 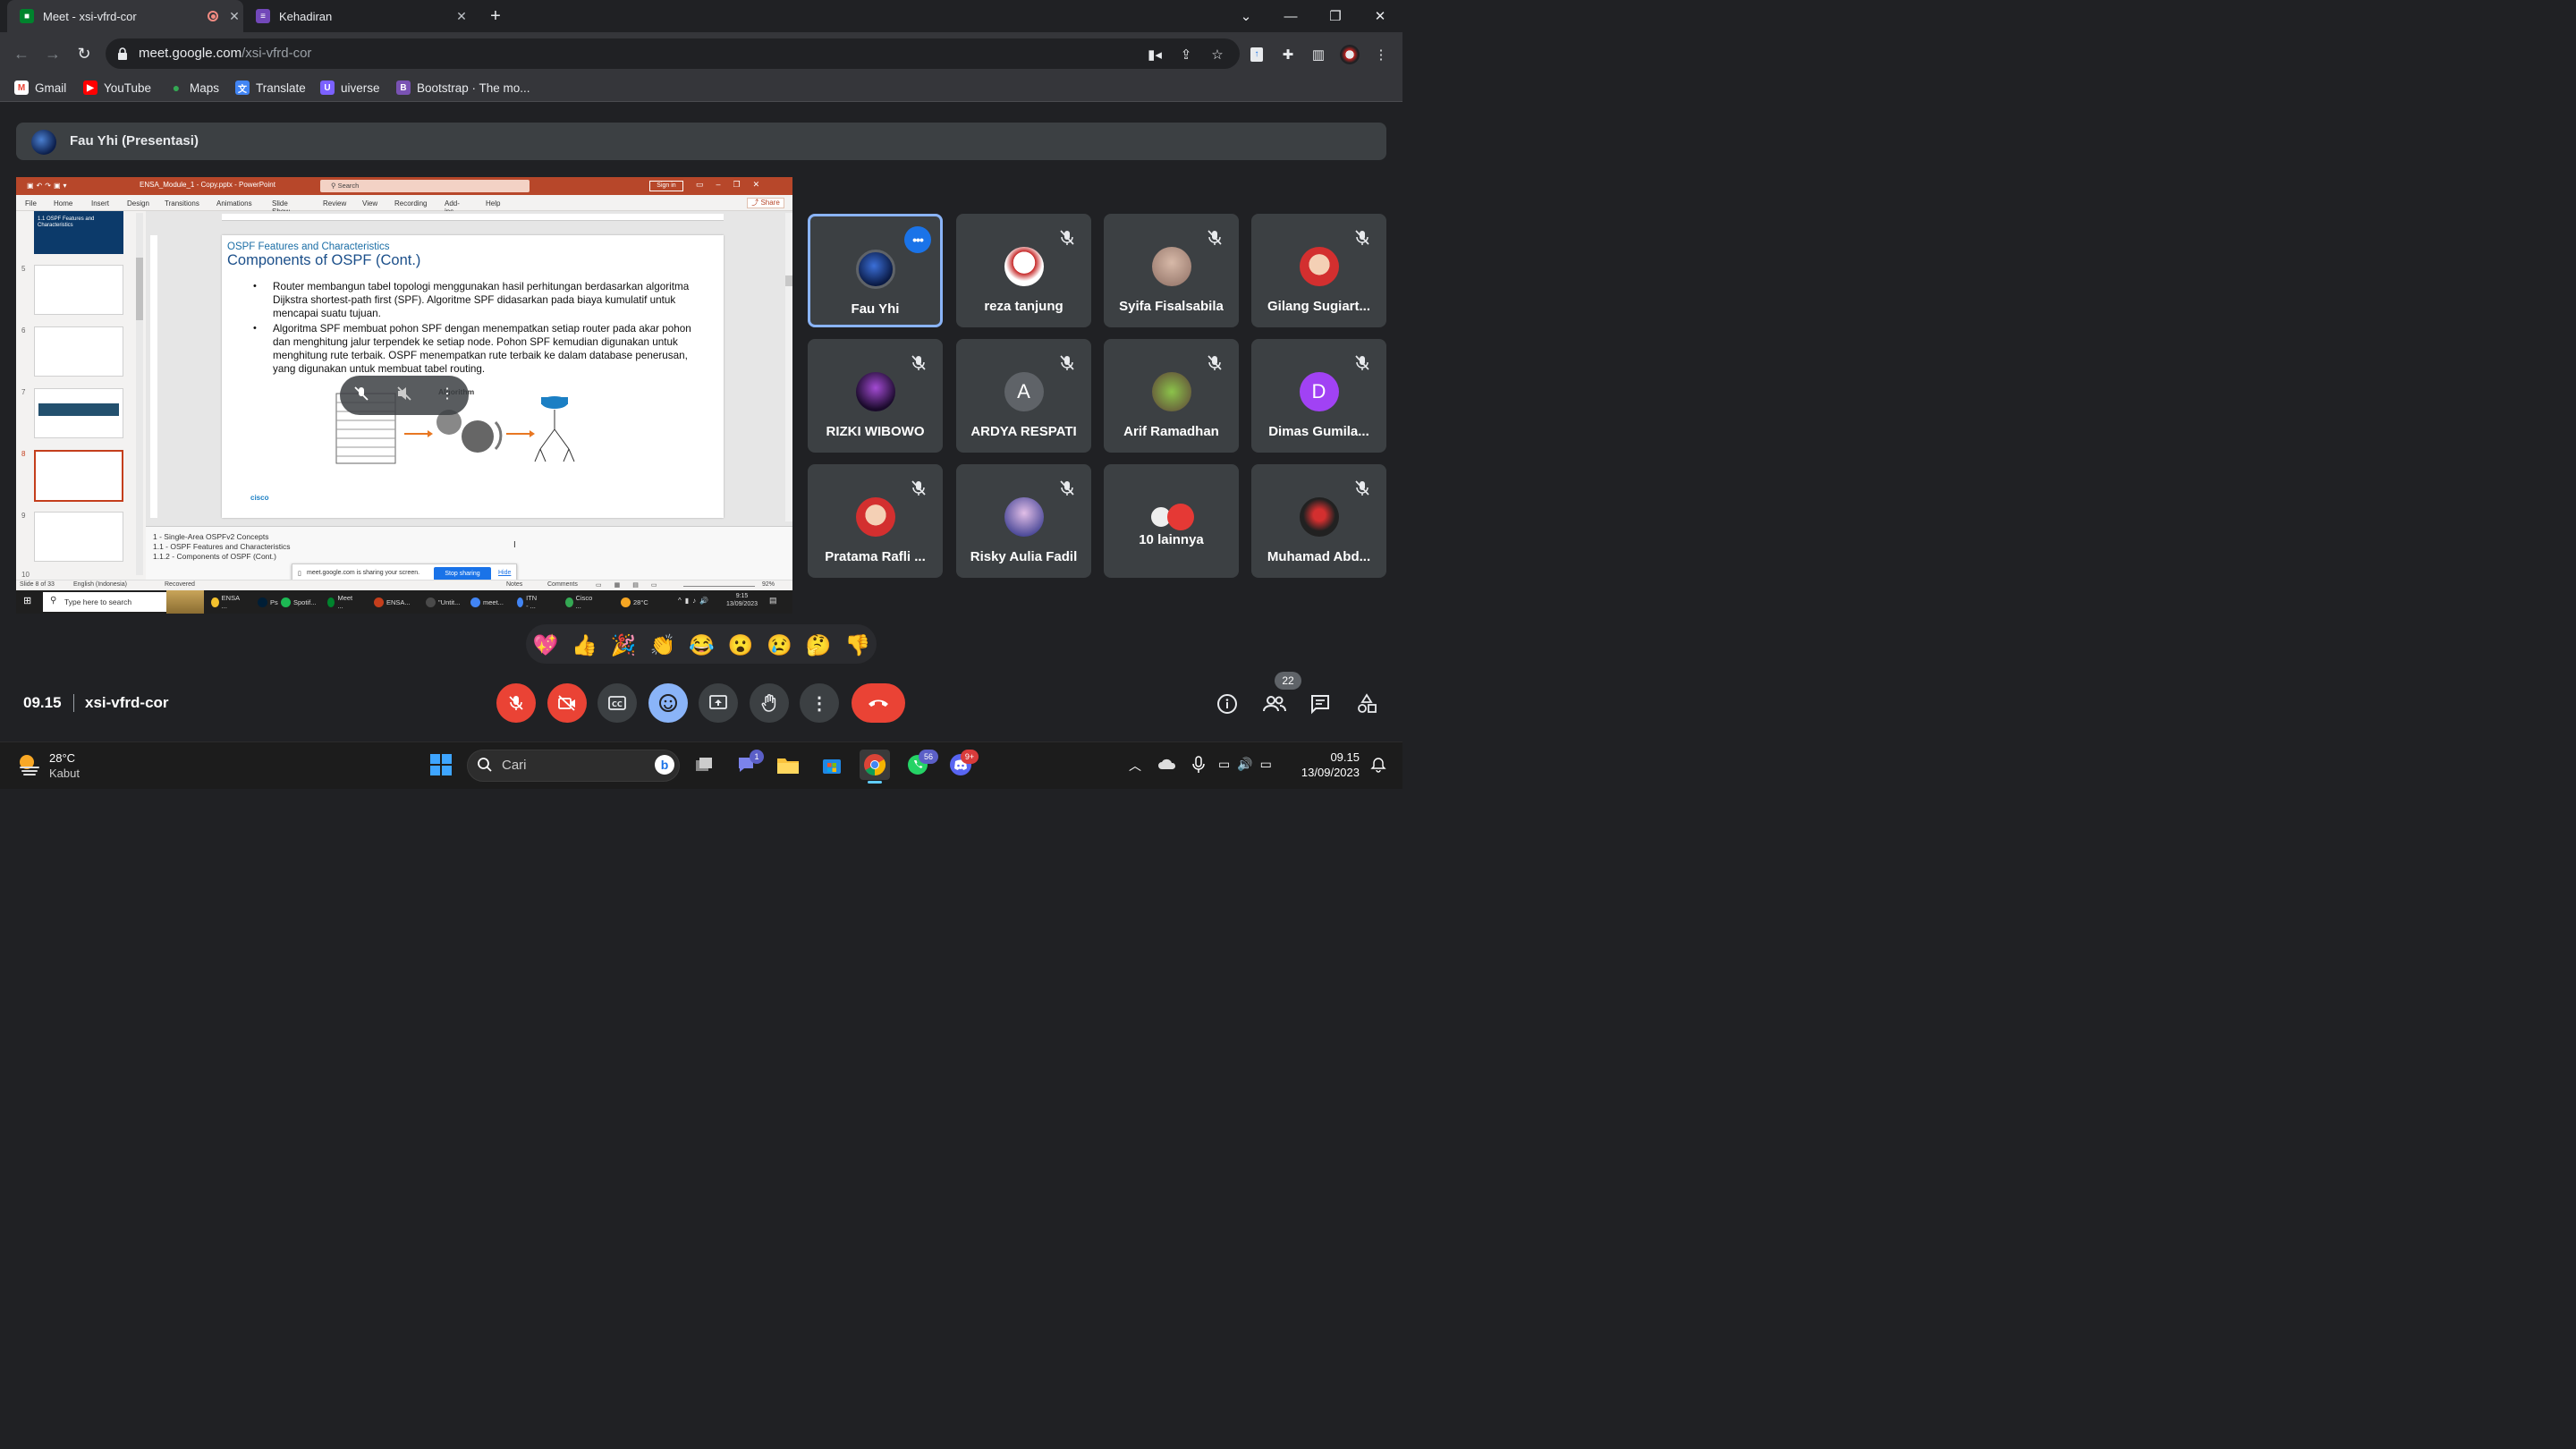 I want to click on participant-tile: A ARDYA RESPATI, so click(x=1023, y=396).